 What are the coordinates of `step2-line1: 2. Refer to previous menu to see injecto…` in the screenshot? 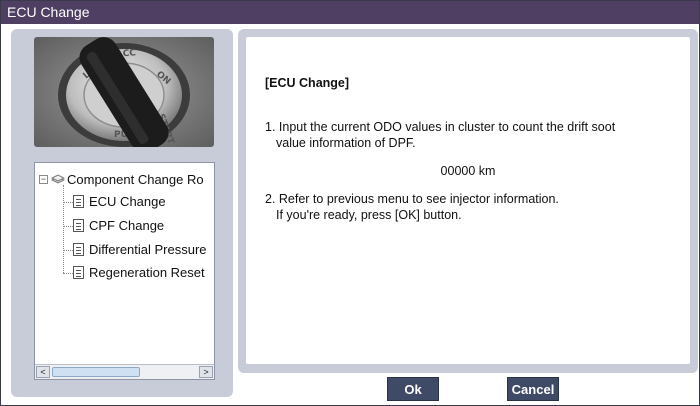 It's located at (412, 199).